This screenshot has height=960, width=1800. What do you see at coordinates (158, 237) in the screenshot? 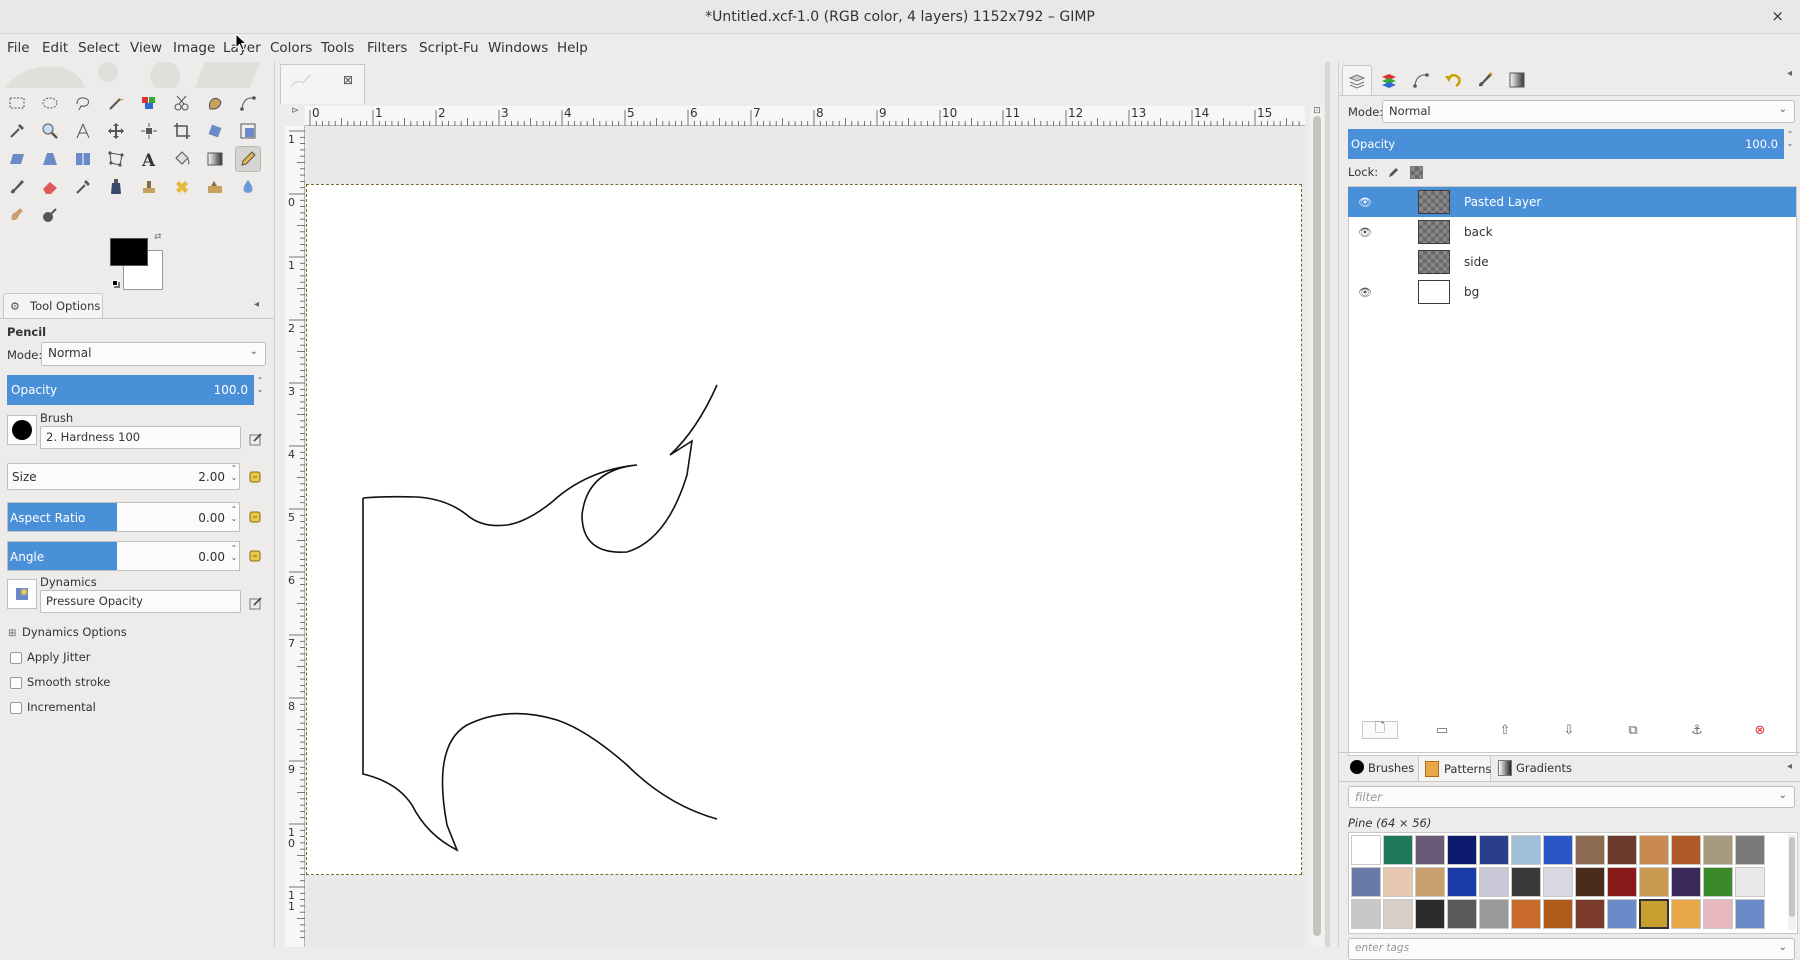
I see `swap-colors-icon: ⇄` at bounding box center [158, 237].